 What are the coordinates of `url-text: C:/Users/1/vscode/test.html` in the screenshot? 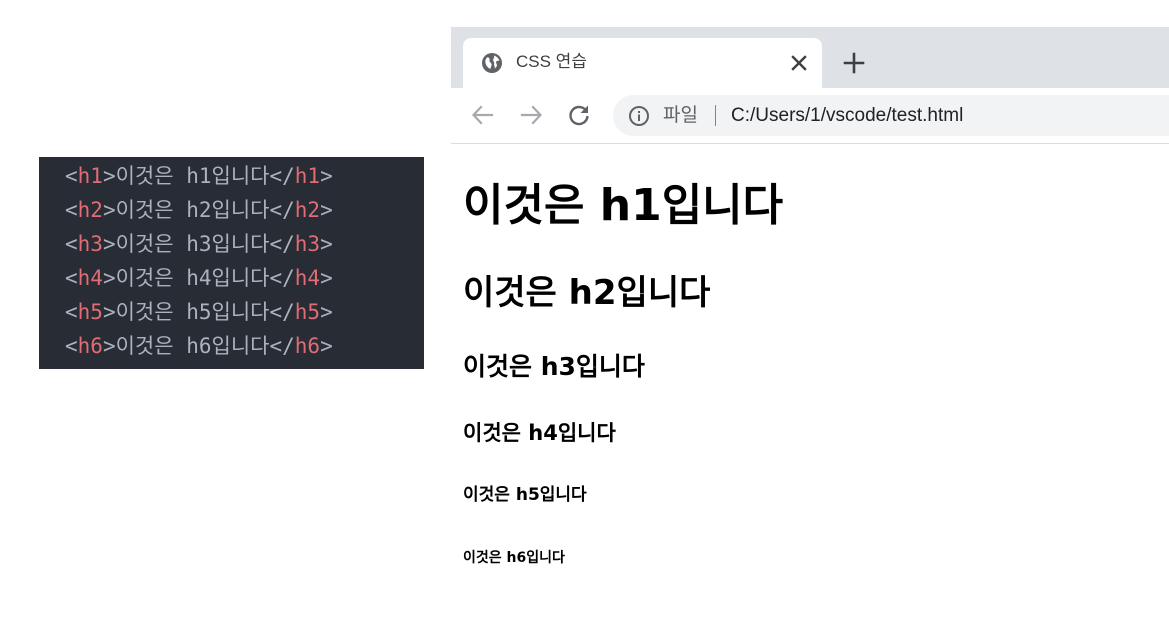 It's located at (847, 115).